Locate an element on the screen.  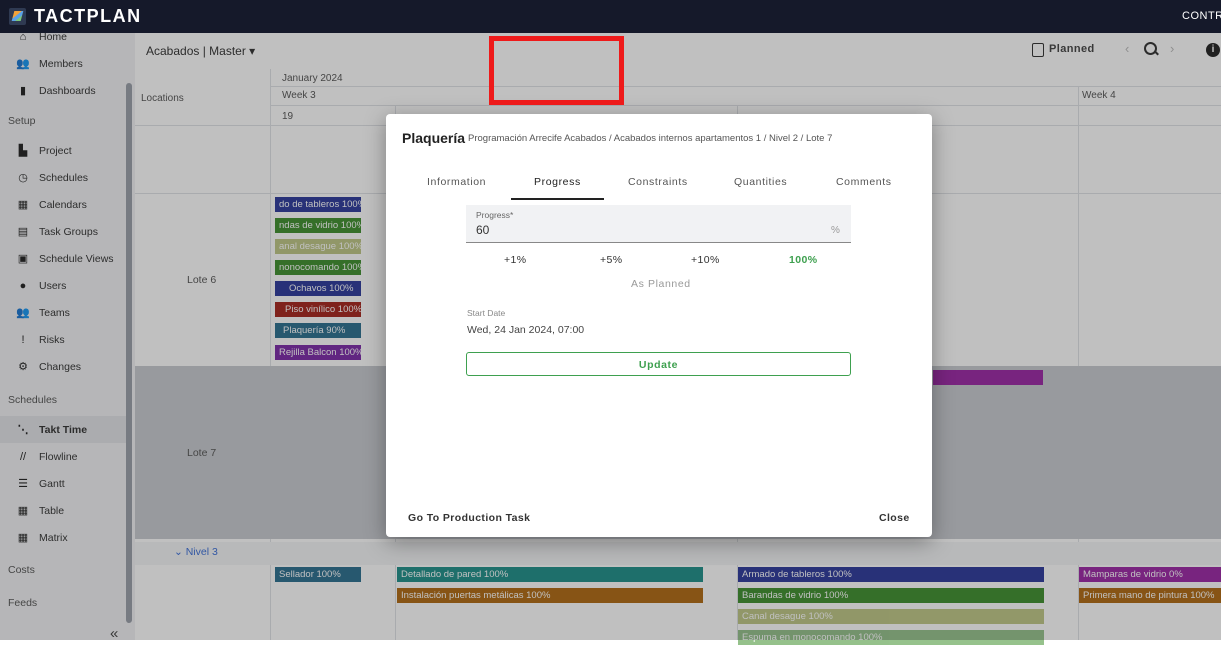
brand-name: TACTPLAN is located at coordinates (88, 16).